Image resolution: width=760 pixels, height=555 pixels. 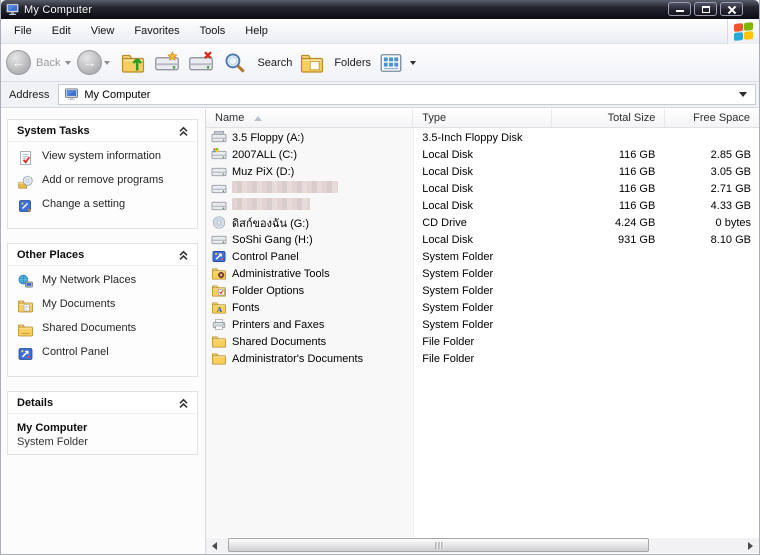 I want to click on change-setting-icon, so click(x=25, y=206).